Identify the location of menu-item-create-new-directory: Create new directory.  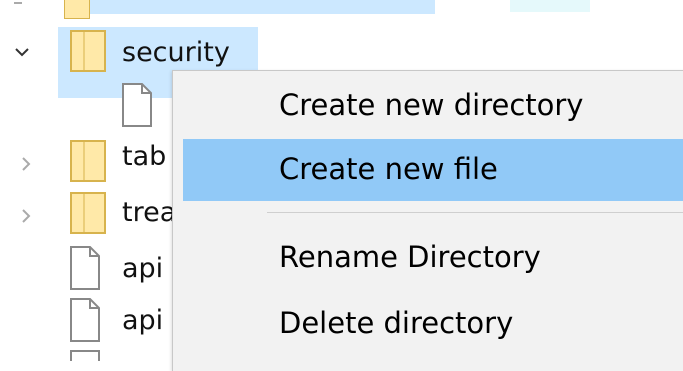
(433, 106).